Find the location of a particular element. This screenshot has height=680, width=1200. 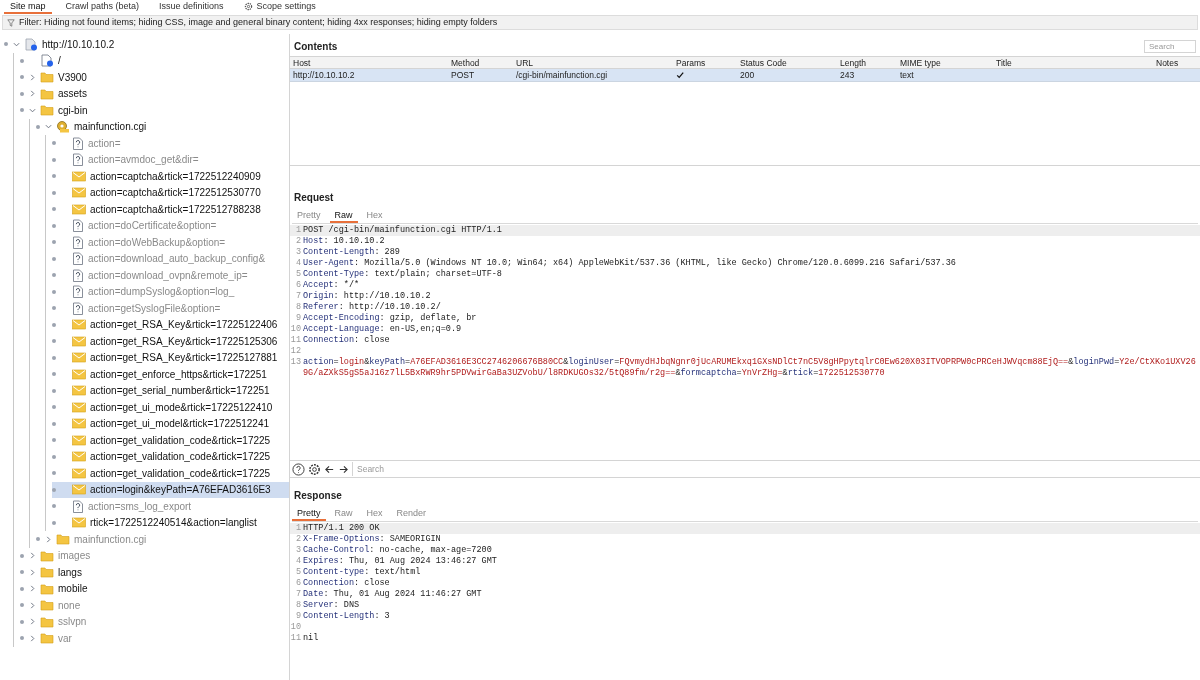

tree-item-label: action=get_RSA_Key&rtick=17225122406 is located at coordinates (184, 325).